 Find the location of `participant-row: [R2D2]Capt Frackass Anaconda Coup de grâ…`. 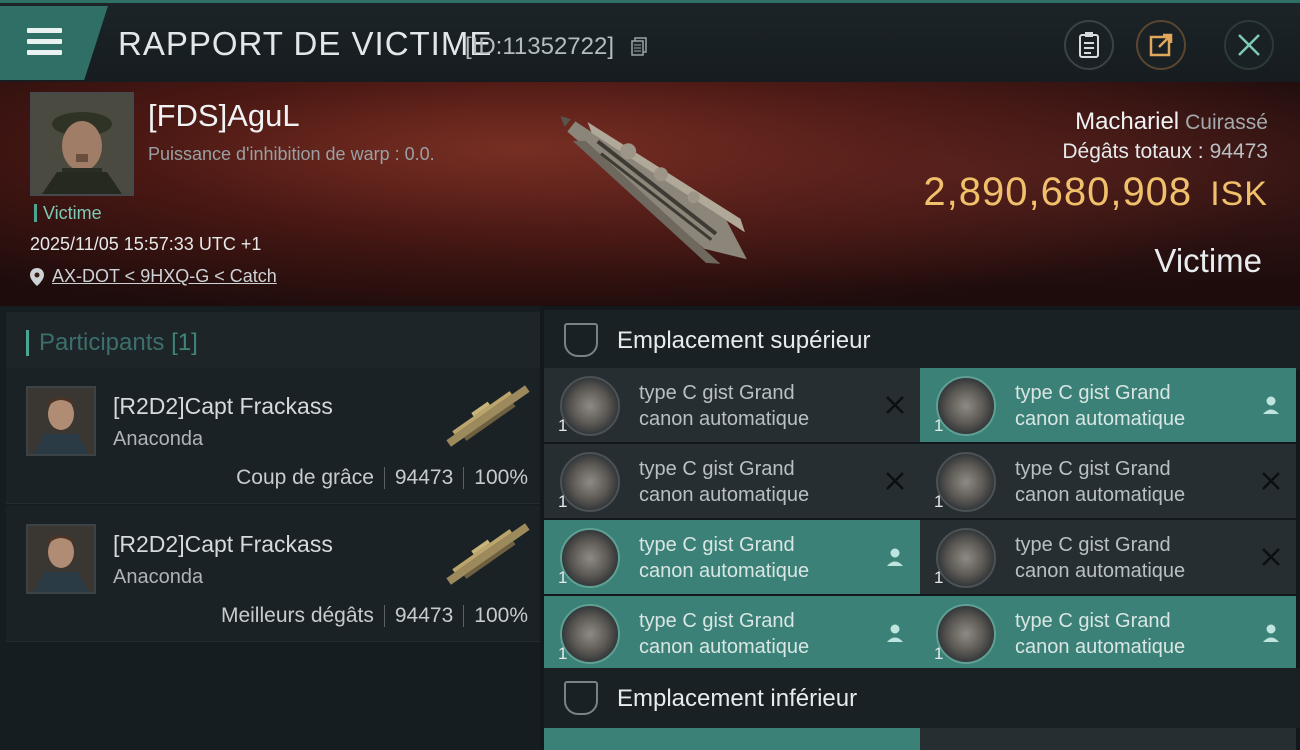

participant-row: [R2D2]Capt Frackass Anaconda Coup de grâ… is located at coordinates (273, 436).